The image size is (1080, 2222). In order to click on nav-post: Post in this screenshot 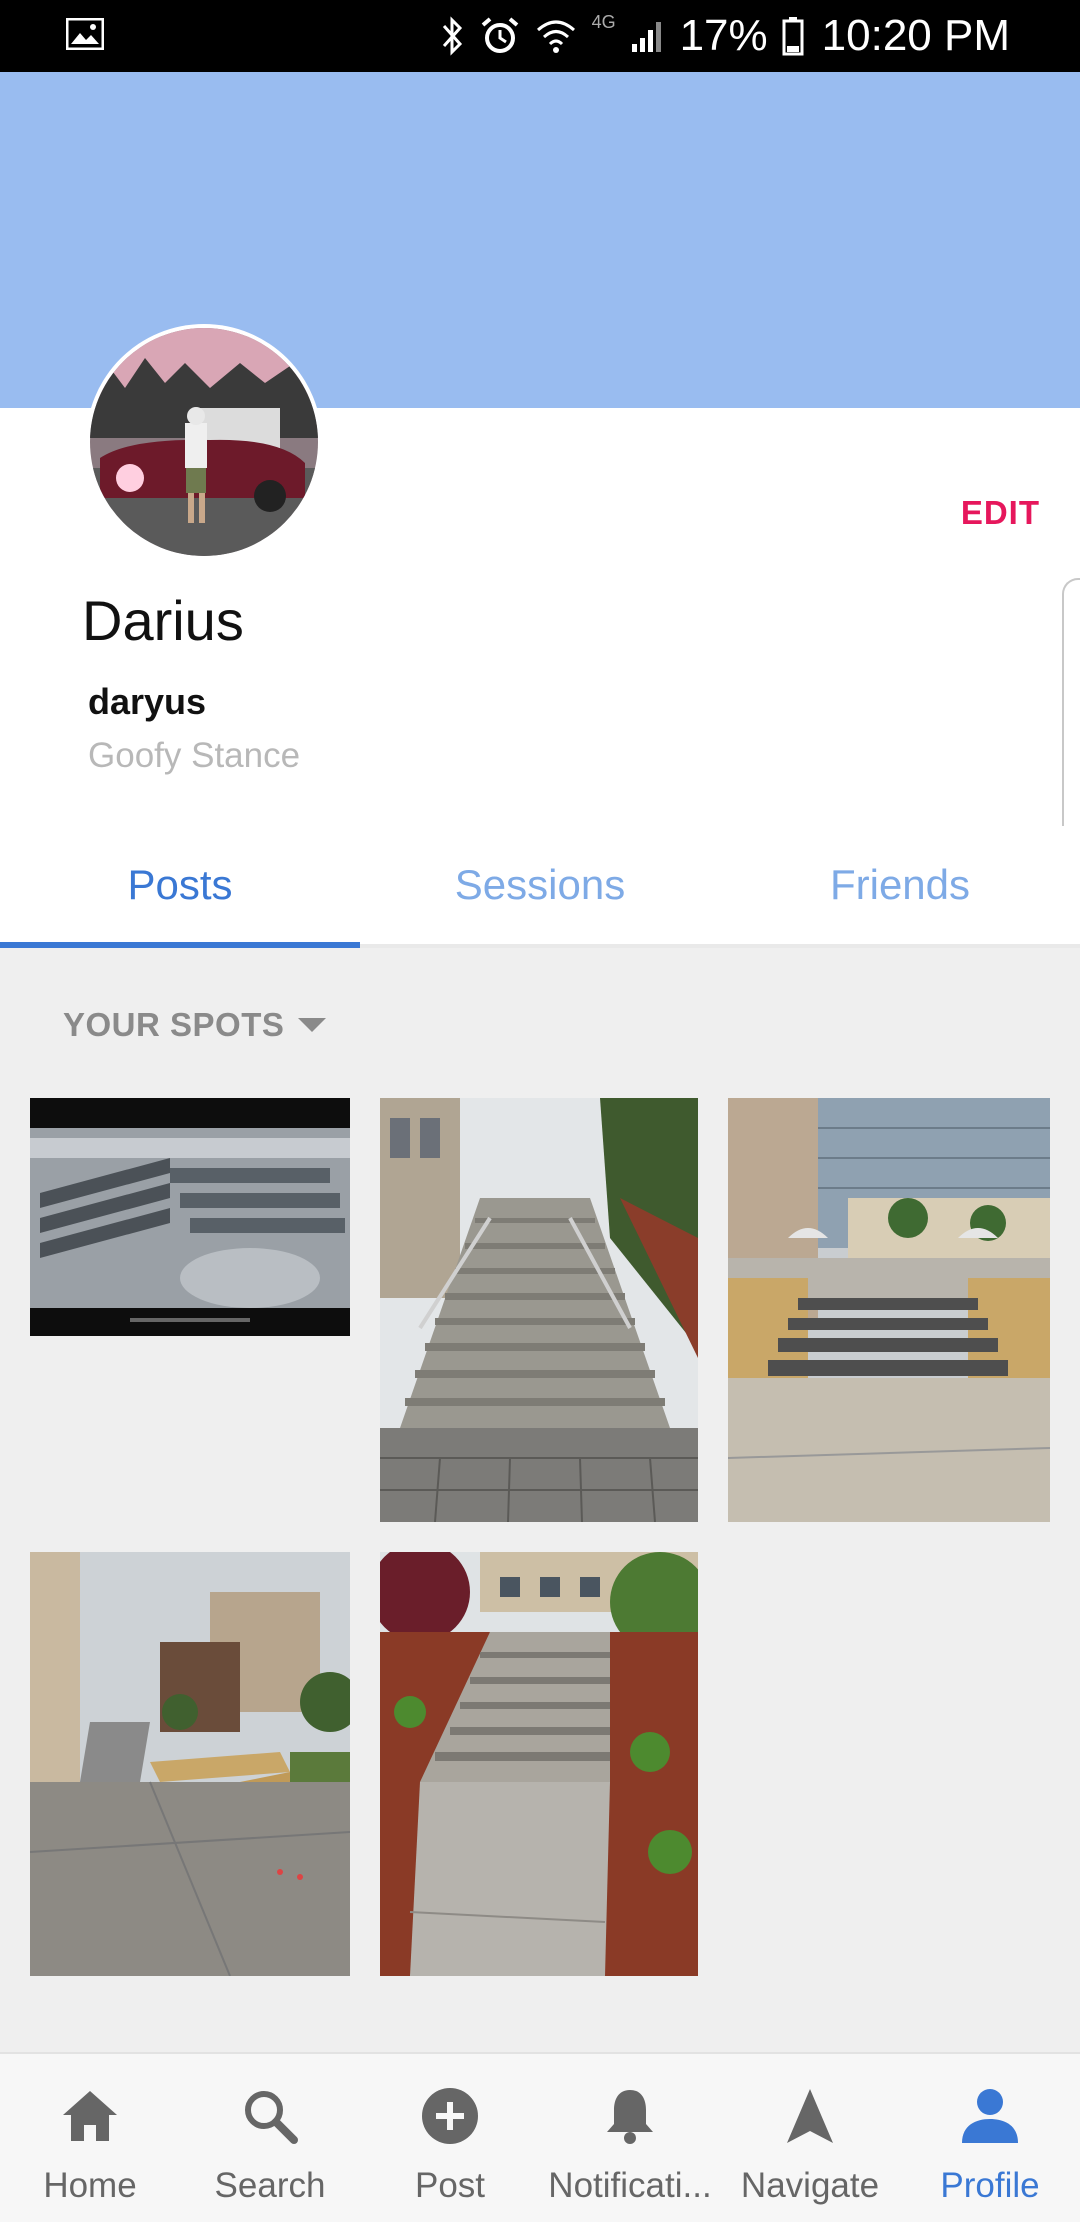, I will do `click(450, 2138)`.